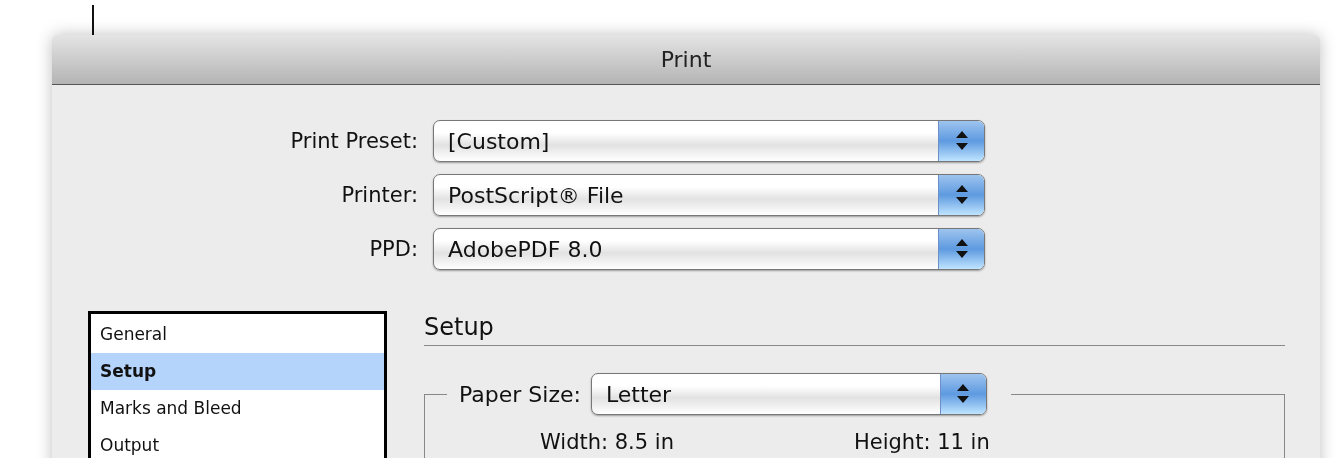 Image resolution: width=1336 pixels, height=458 pixels. I want to click on field-label: PPD:, so click(393, 249).